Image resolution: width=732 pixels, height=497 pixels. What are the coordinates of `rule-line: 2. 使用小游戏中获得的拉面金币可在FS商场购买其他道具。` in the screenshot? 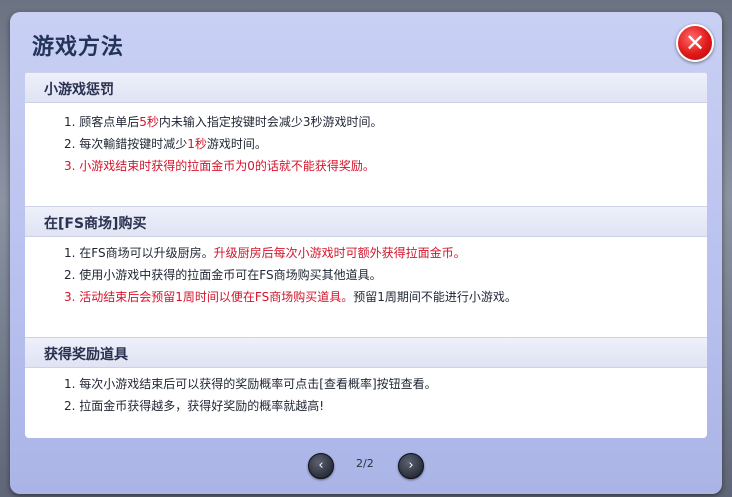 It's located at (223, 275).